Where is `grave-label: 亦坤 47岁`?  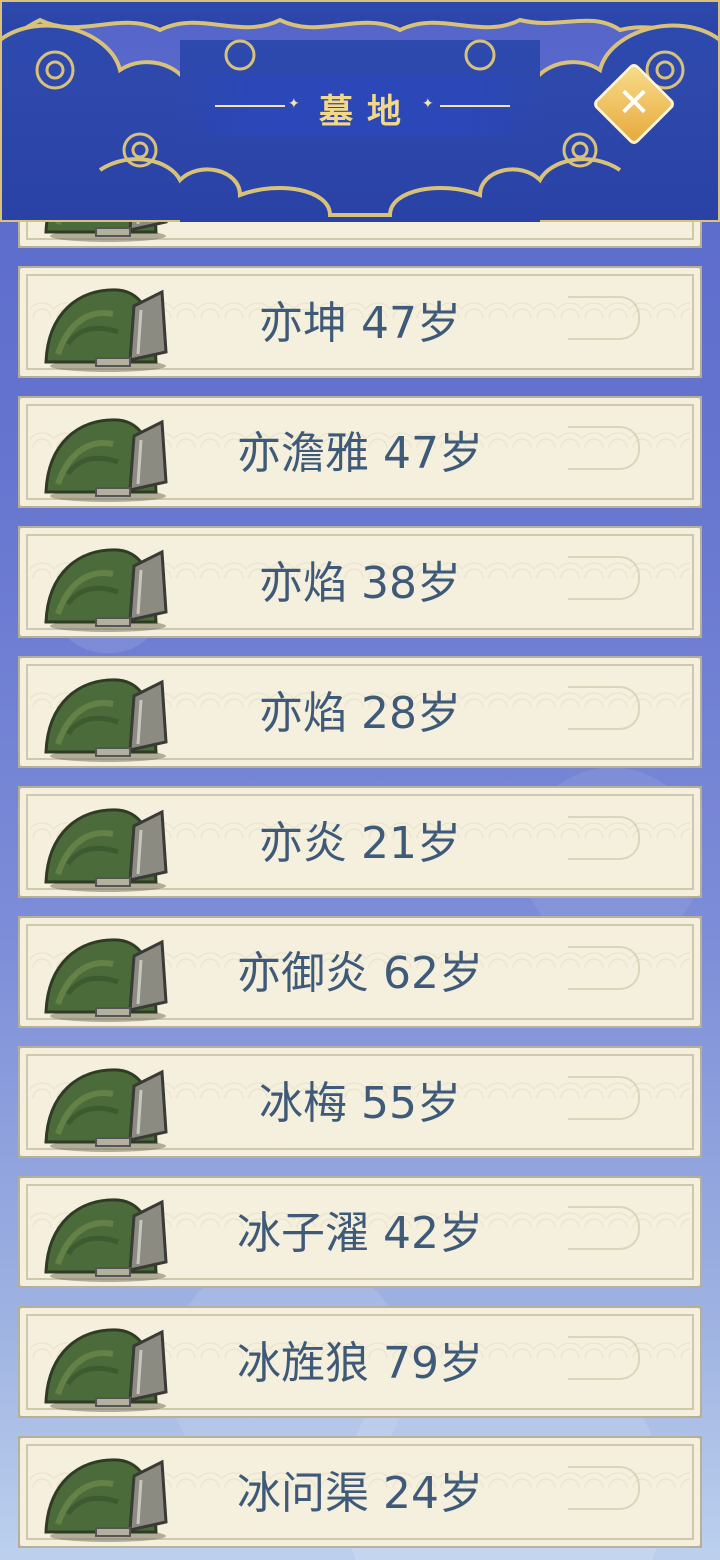
grave-label: 亦坤 47岁 is located at coordinates (360, 323).